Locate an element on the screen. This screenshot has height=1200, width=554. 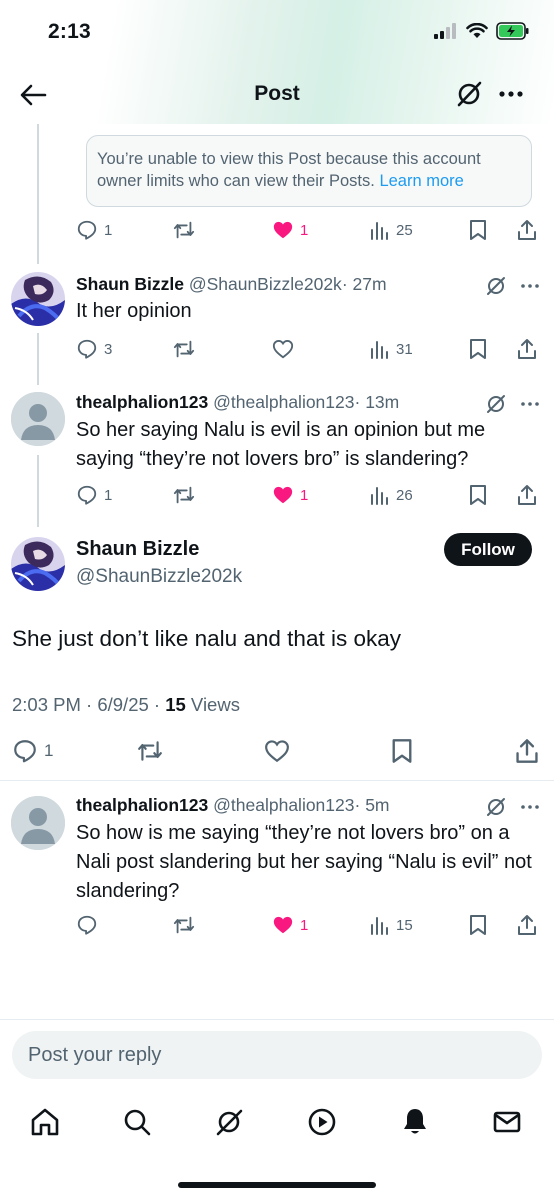
tab-video is located at coordinates (322, 1122).